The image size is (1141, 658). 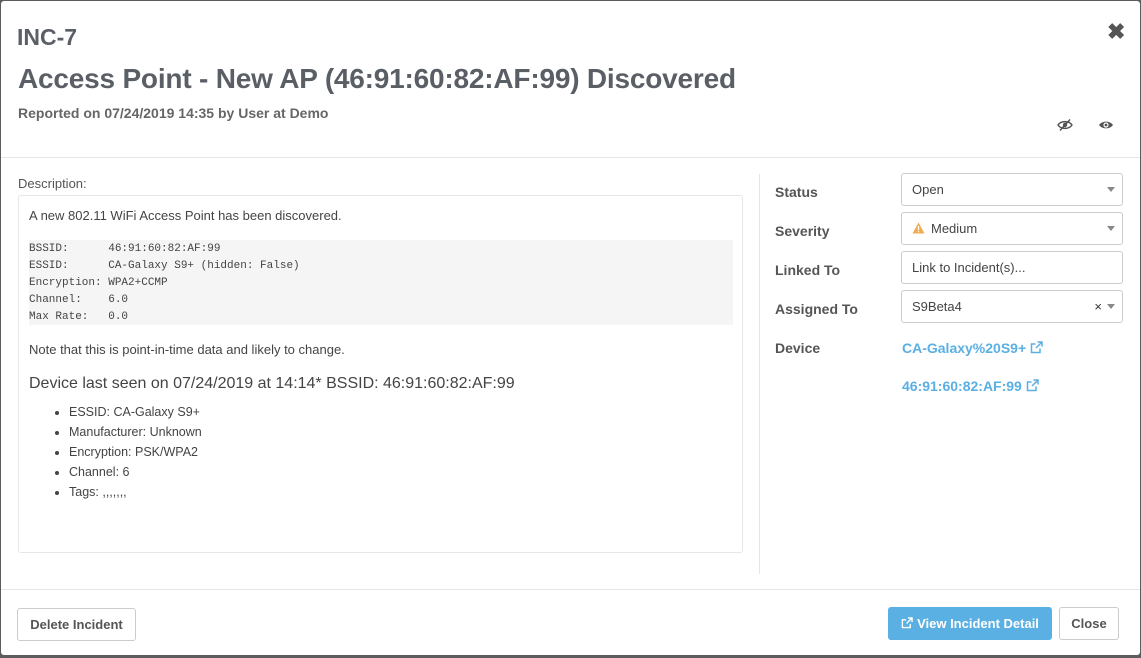 I want to click on eye-slash-icon, so click(x=1065, y=125).